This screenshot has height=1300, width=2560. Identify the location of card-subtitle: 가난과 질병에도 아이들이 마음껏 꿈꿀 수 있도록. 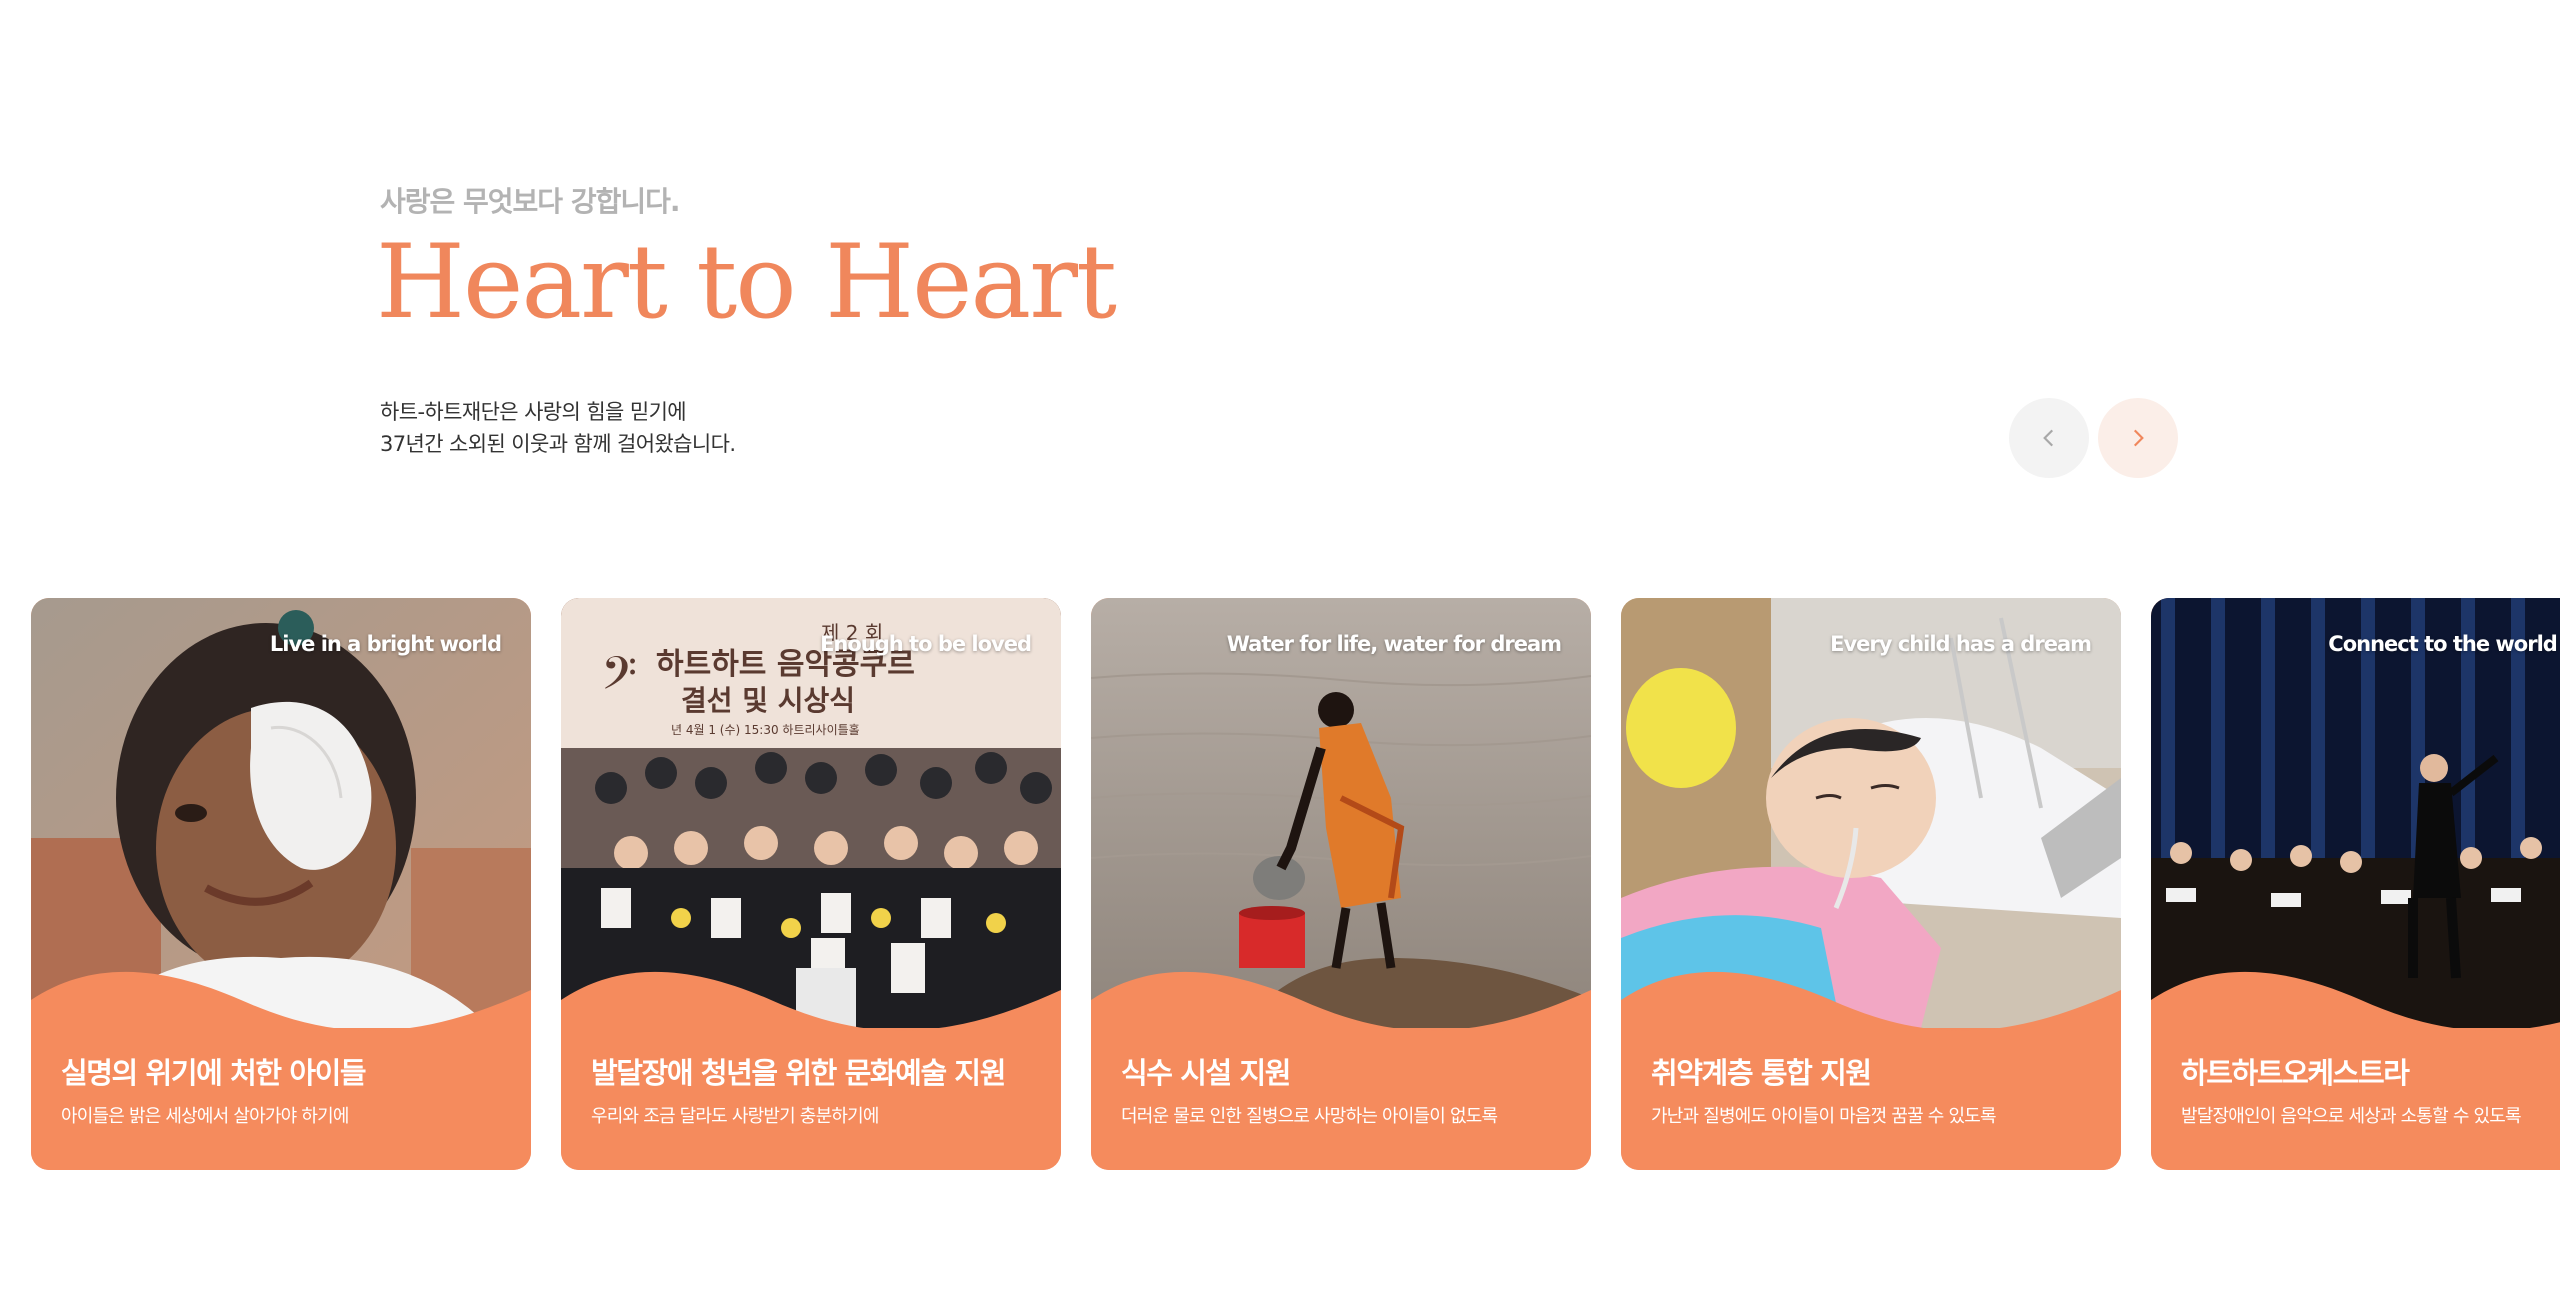
(1824, 1116).